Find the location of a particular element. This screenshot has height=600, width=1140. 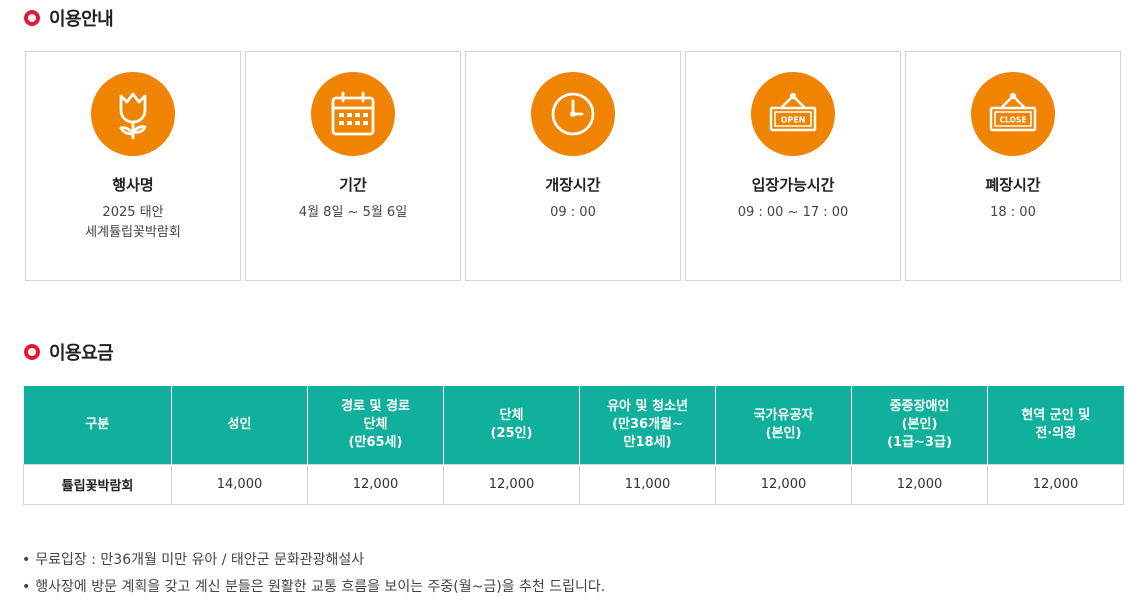

info-card-event-name: 행사명 2025 태안 세계튤립꽃박람회 is located at coordinates (133, 166).